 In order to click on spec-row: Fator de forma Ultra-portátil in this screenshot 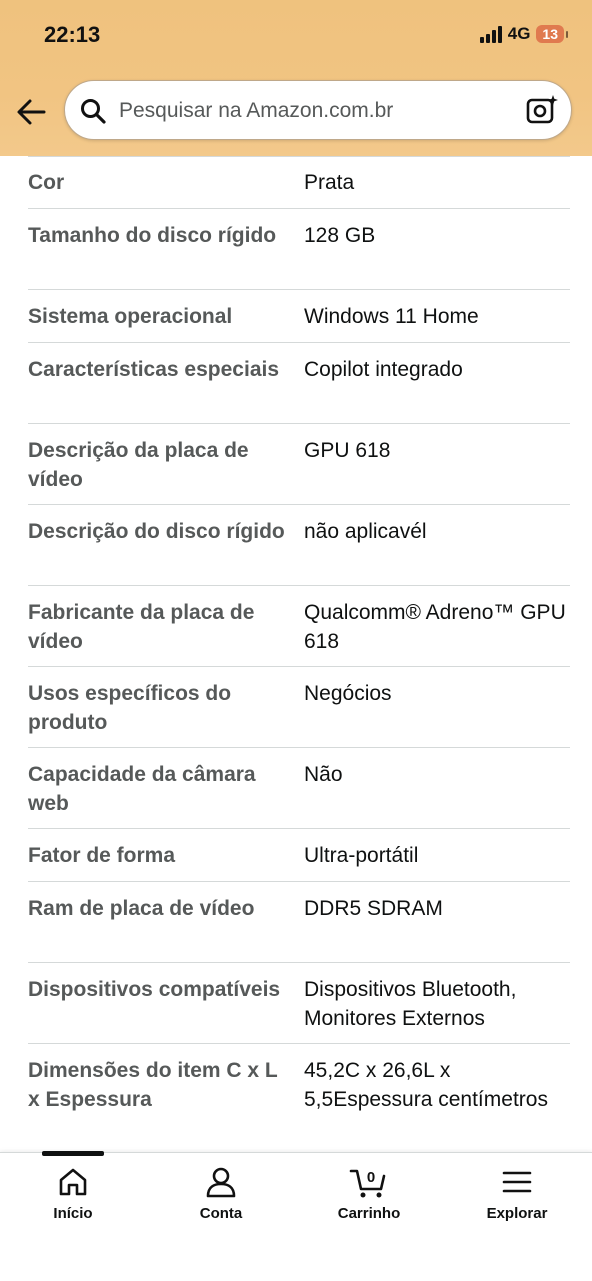, I will do `click(299, 855)`.